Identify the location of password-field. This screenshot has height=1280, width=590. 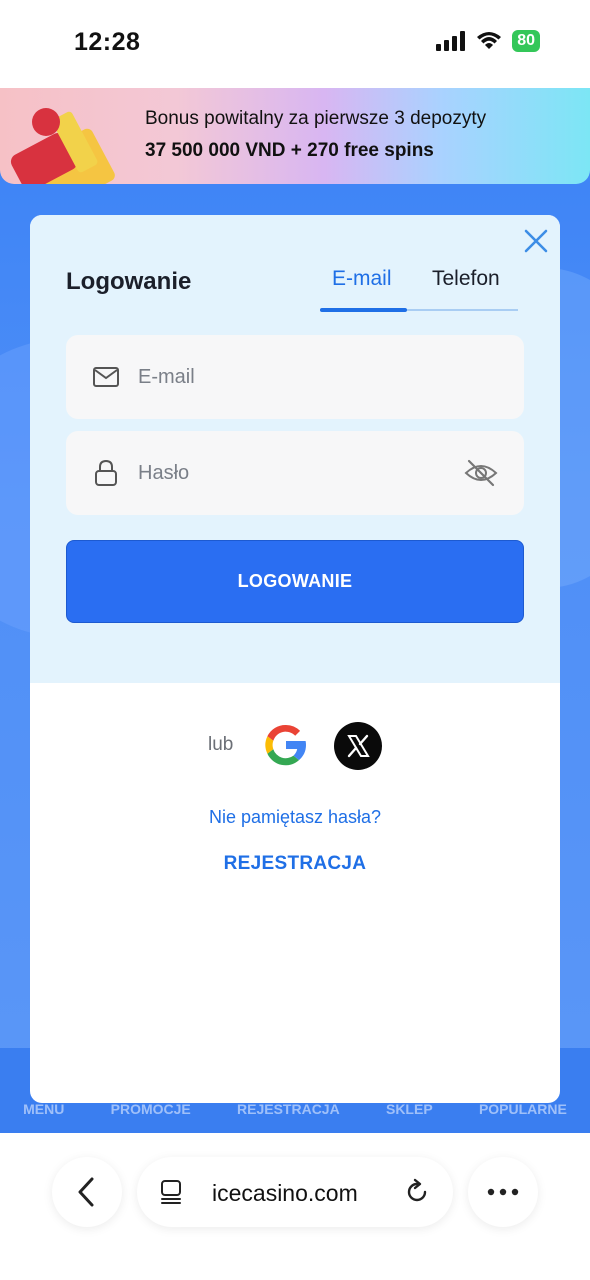
(295, 473).